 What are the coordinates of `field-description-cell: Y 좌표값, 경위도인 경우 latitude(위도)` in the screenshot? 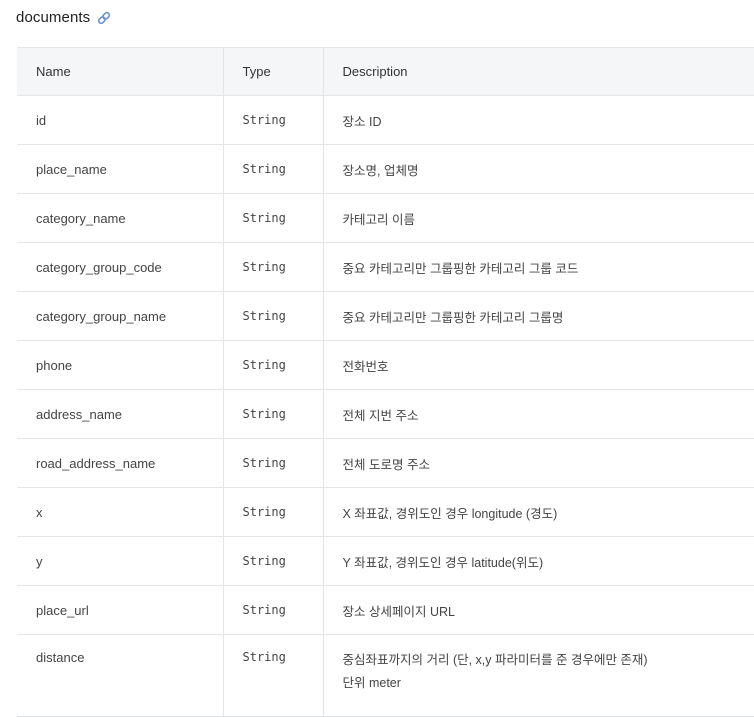 It's located at (538, 561).